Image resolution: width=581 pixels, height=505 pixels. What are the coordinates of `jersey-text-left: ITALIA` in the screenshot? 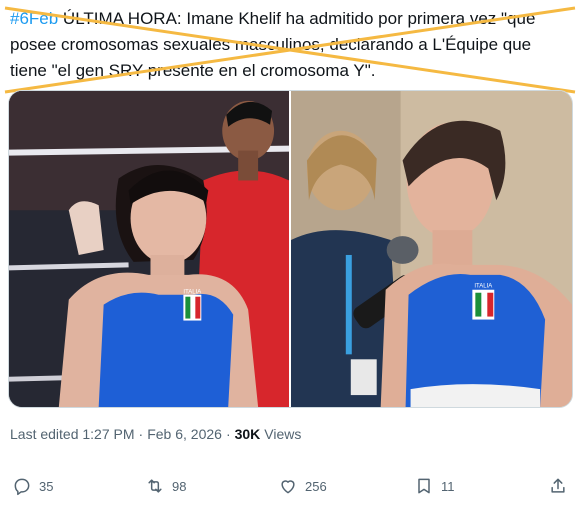 It's located at (192, 293).